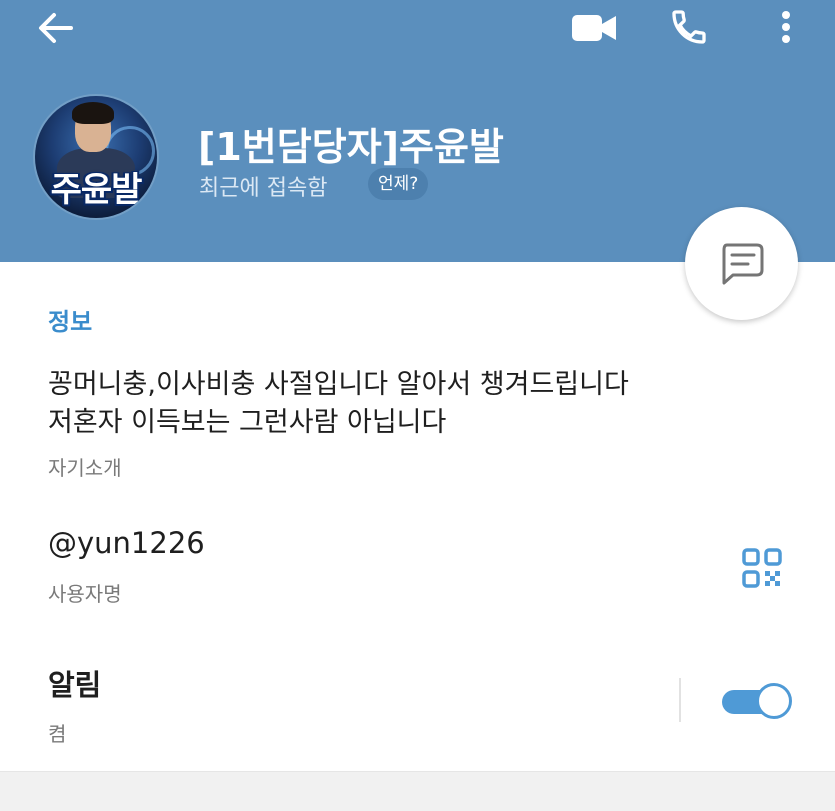  I want to click on phone-icon, so click(689, 27).